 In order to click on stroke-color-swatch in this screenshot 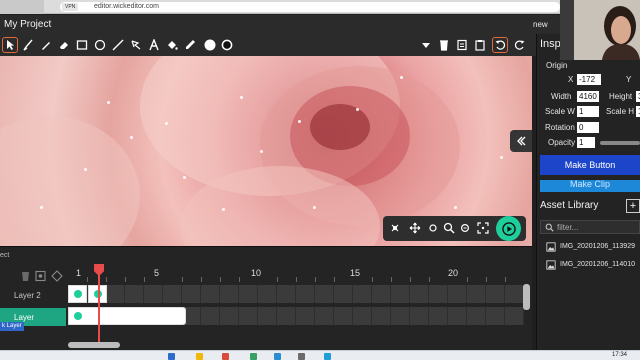, I will do `click(227, 45)`.